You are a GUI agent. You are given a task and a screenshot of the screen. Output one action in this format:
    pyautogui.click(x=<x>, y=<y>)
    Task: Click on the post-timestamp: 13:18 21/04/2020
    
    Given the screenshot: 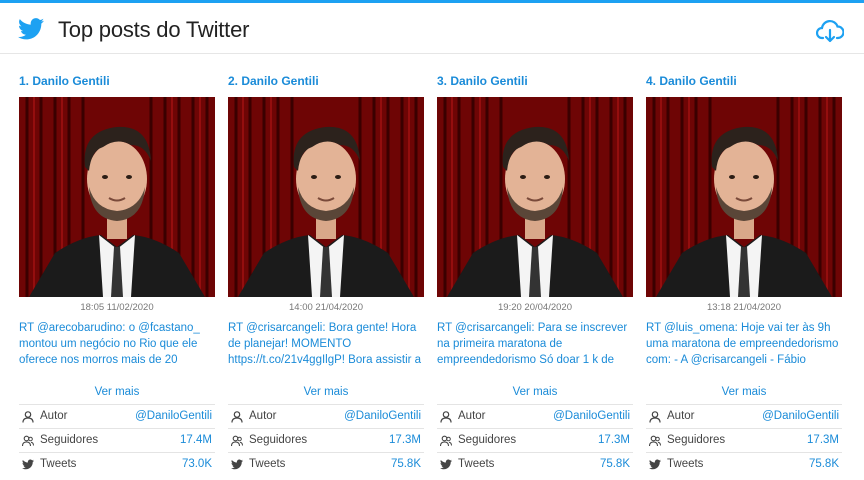 What is the action you would take?
    pyautogui.click(x=744, y=307)
    